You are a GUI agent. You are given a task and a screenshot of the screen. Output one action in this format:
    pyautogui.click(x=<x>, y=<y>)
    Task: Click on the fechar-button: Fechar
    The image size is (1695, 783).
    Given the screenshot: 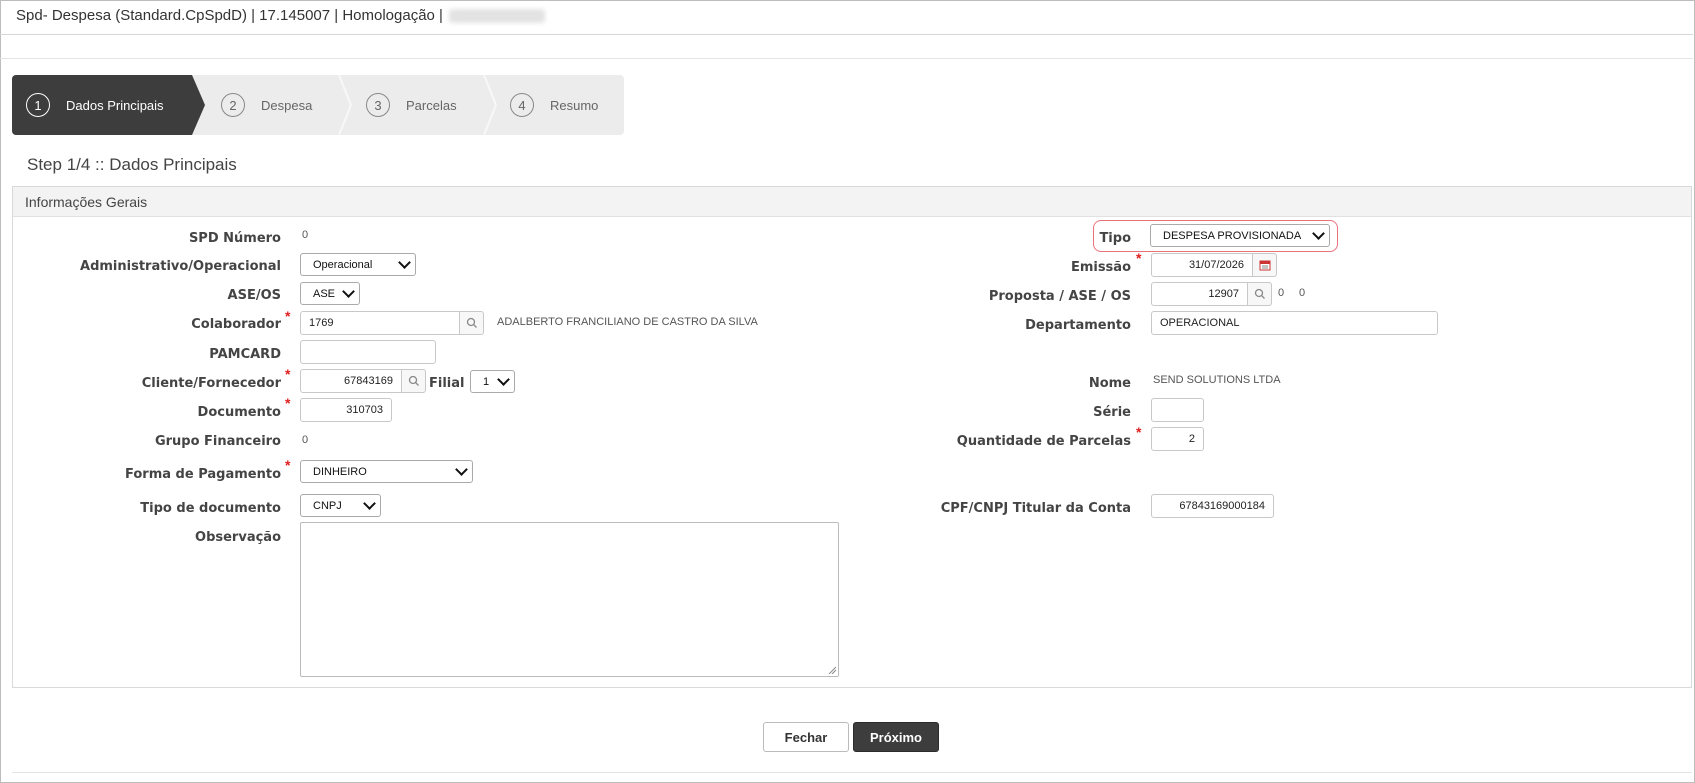 What is the action you would take?
    pyautogui.click(x=806, y=737)
    